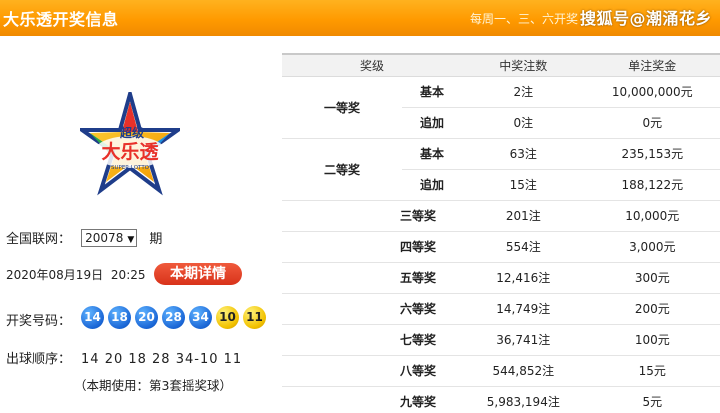 This screenshot has height=413, width=720. What do you see at coordinates (523, 19) in the screenshot?
I see `draw-schedule: 每周一、三、六开奖` at bounding box center [523, 19].